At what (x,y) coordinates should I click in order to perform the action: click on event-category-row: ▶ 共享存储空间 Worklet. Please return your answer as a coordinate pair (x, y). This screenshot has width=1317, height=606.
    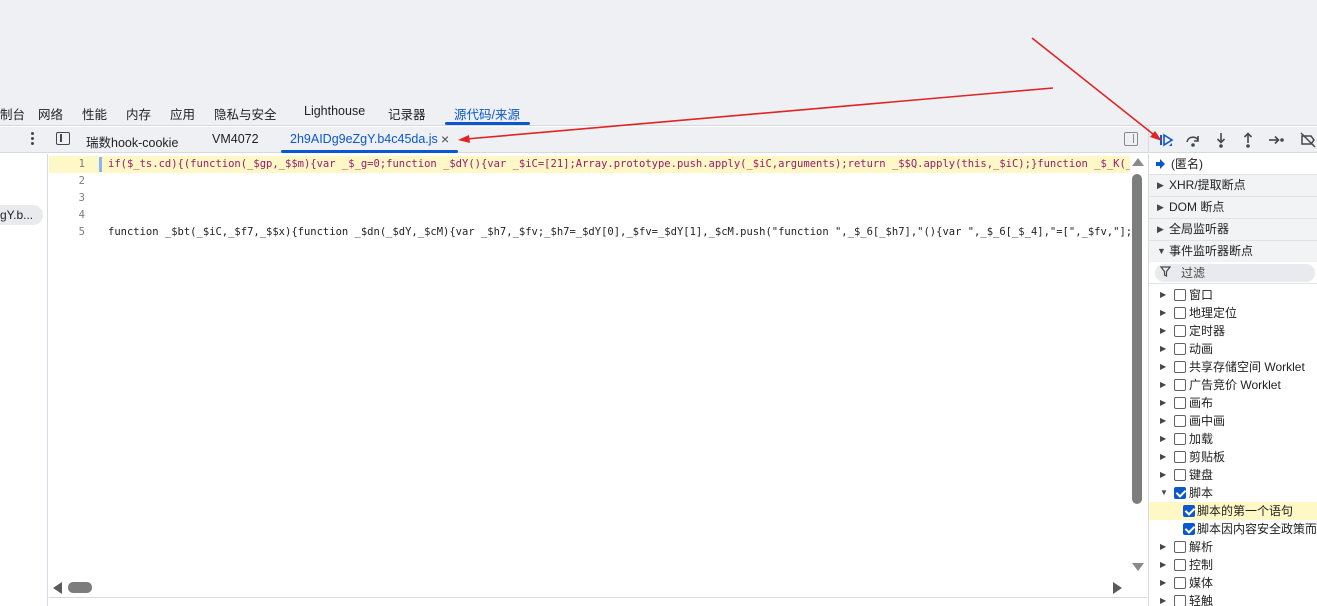
    Looking at the image, I should click on (1233, 367).